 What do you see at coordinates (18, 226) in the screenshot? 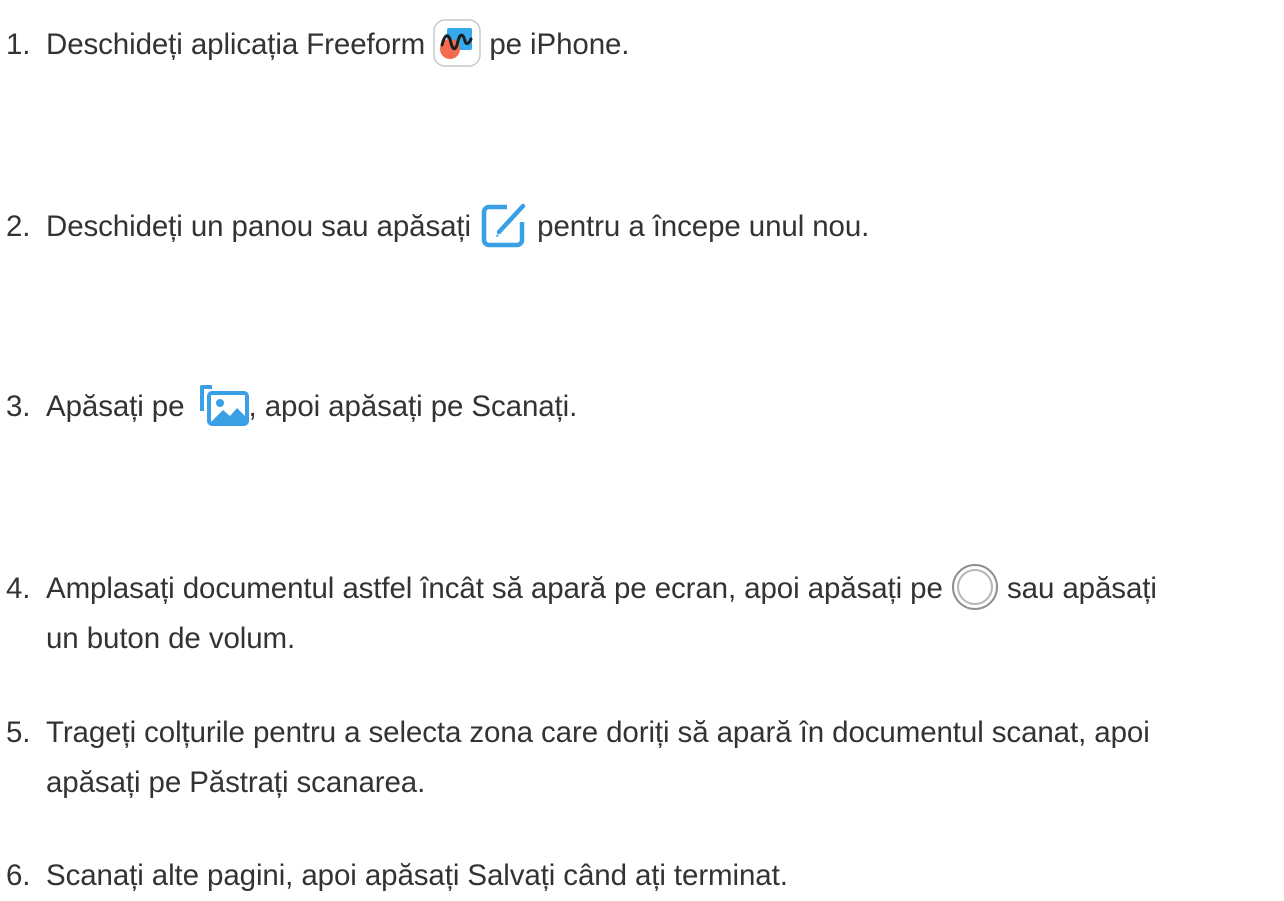
I see `step-number: 2.` at bounding box center [18, 226].